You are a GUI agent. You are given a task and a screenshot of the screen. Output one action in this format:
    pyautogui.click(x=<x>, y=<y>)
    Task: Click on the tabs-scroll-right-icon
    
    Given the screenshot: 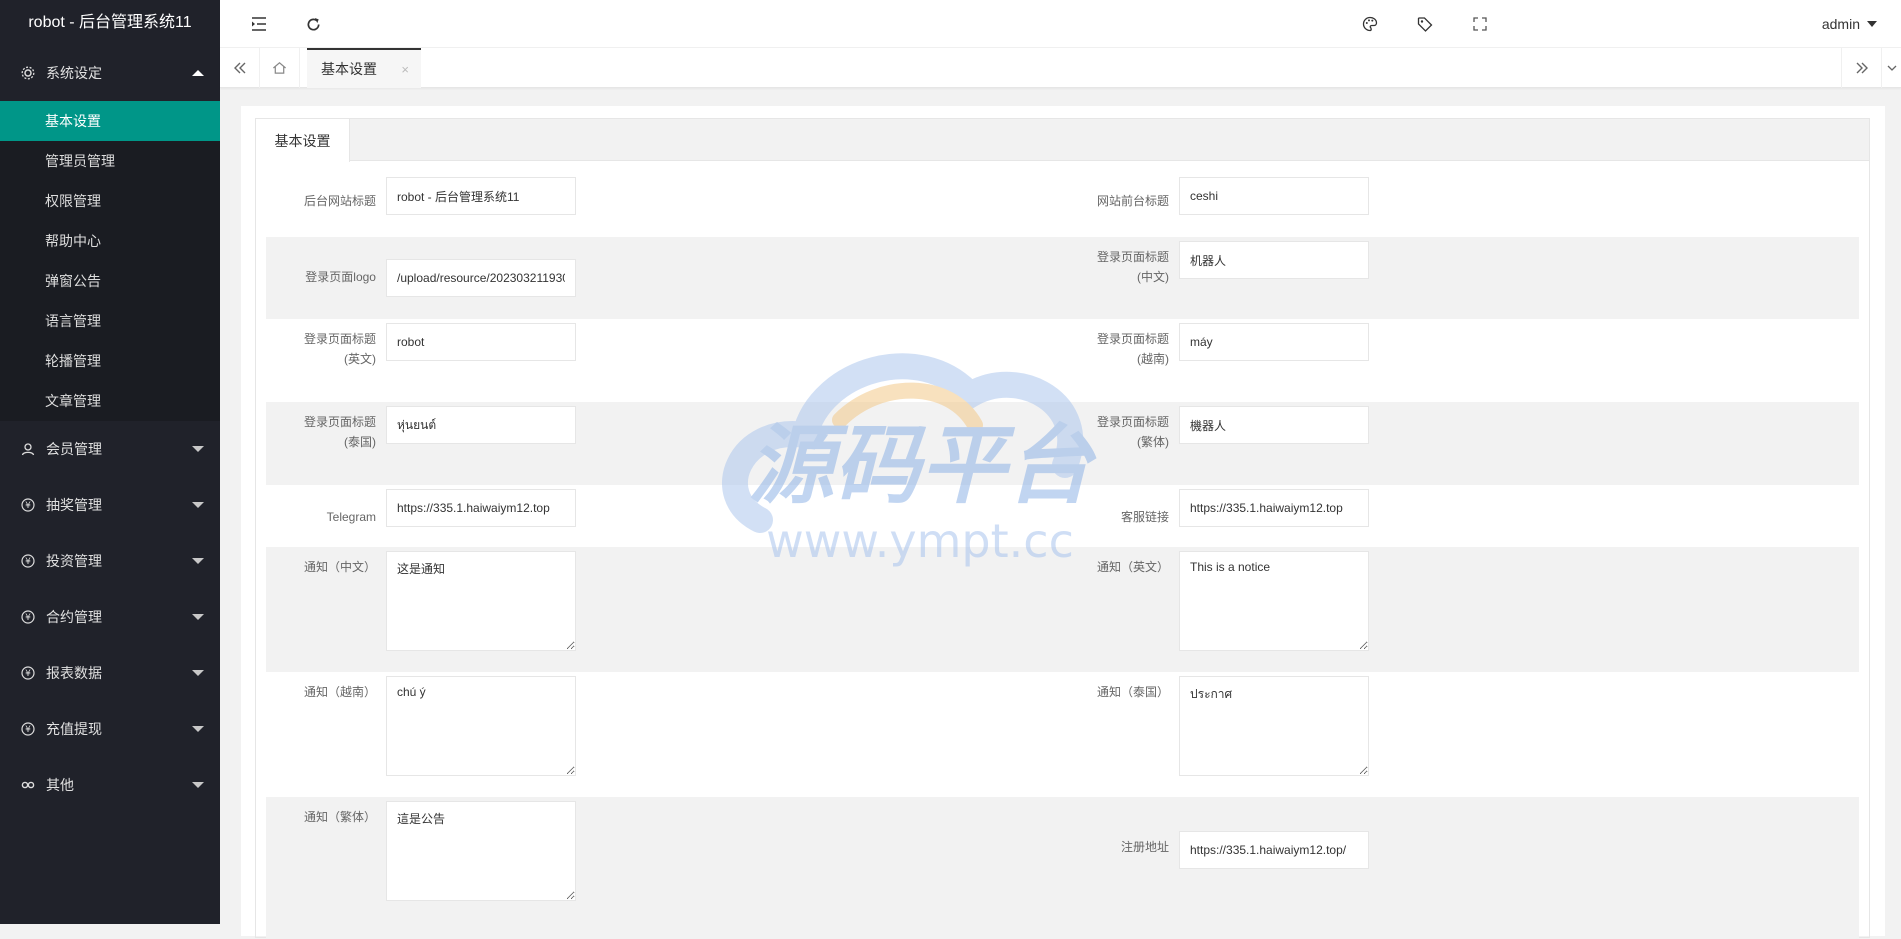 What is the action you would take?
    pyautogui.click(x=1861, y=68)
    